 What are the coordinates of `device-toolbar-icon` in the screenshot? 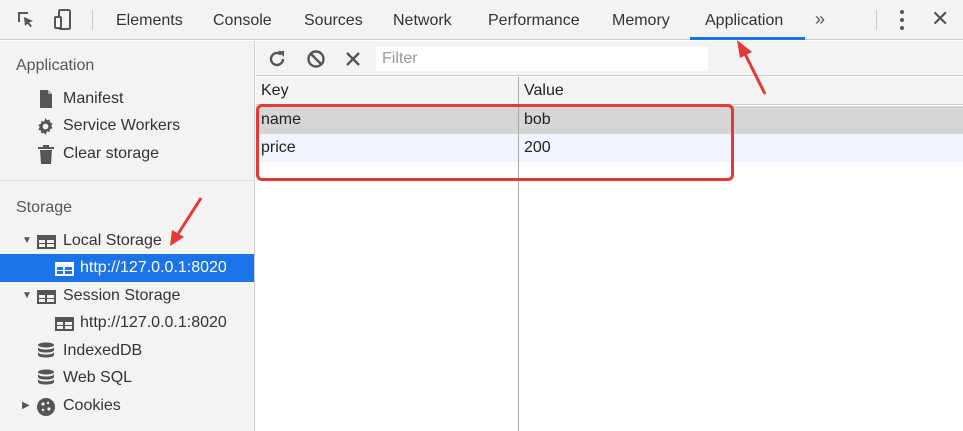 It's located at (64, 20).